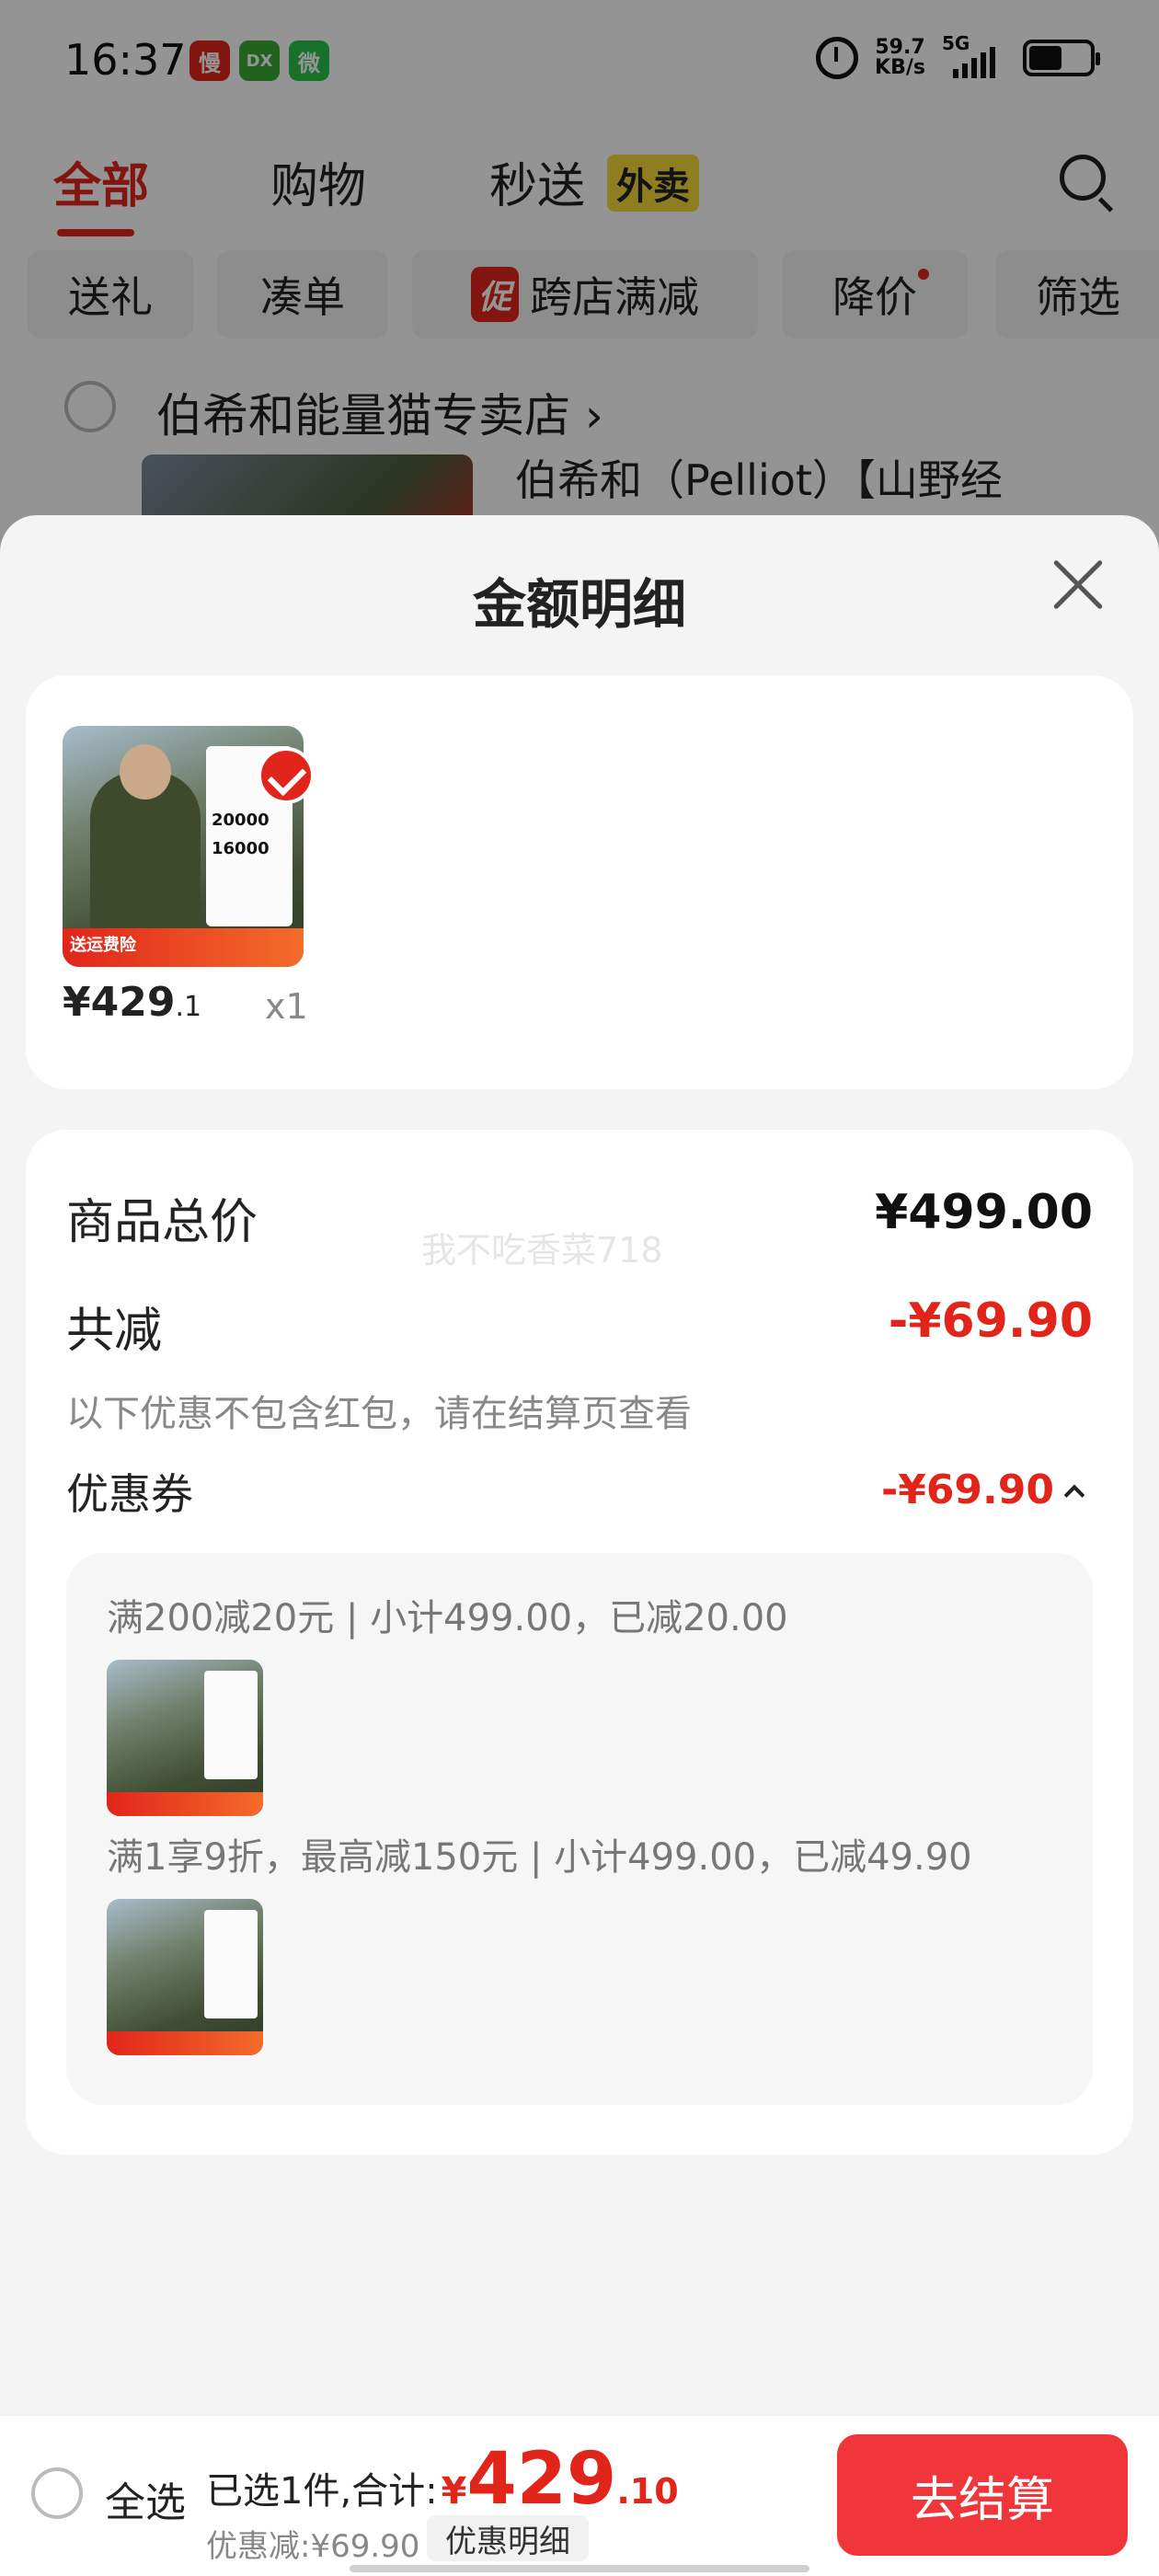  Describe the element at coordinates (145, 2498) in the screenshot. I see `select-all-label: 全选` at that location.